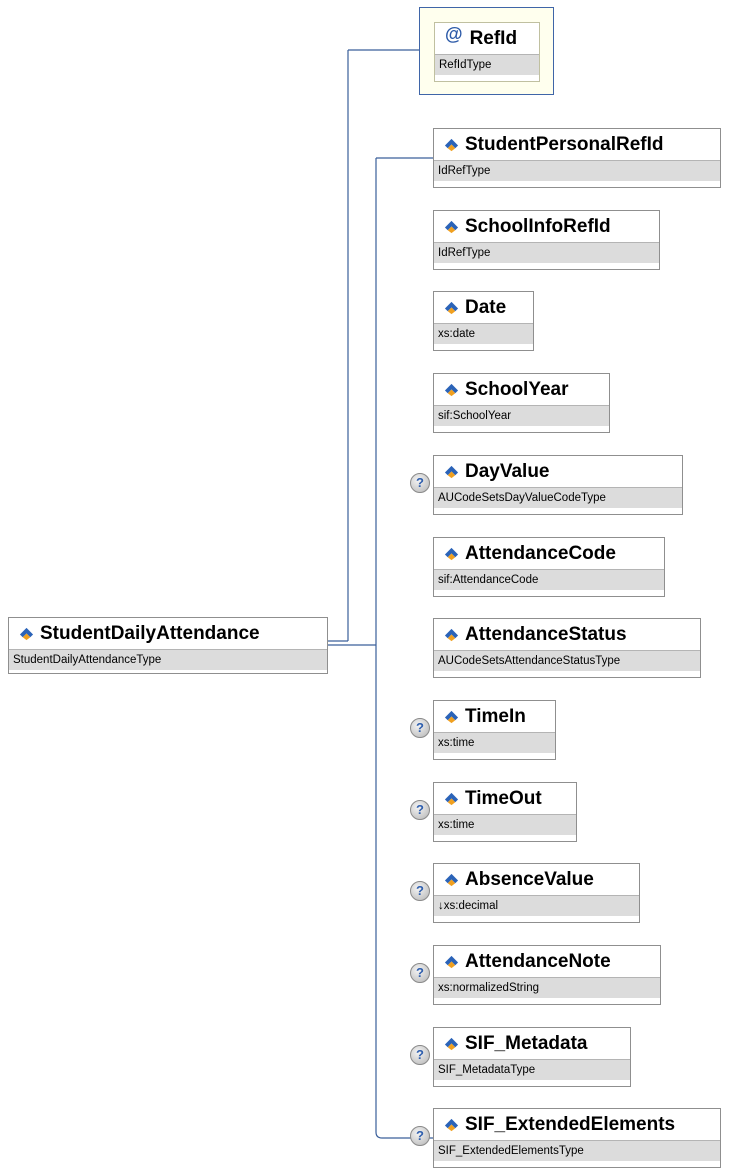 This screenshot has height=1168, width=730. Describe the element at coordinates (168, 659) in the screenshot. I see `root-element-type: StudentDailyAttendanceType` at that location.